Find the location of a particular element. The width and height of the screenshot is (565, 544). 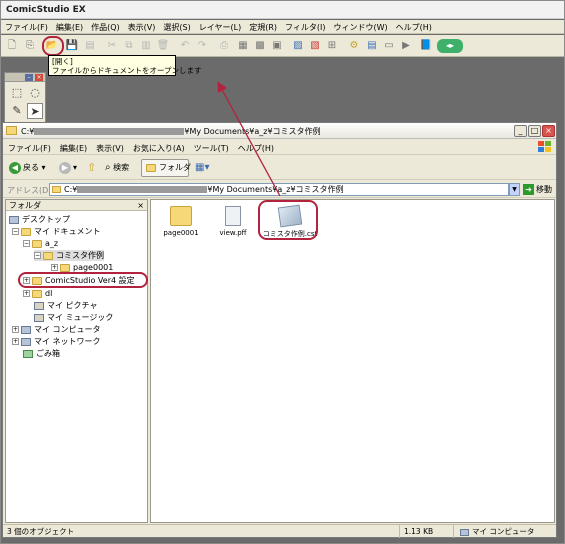

menu-layer: レイヤー(L) is located at coordinates (220, 27).